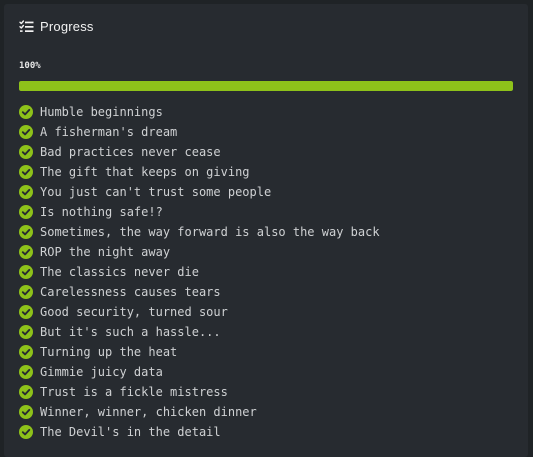  I want to click on task-item: ROP the night away, so click(199, 252).